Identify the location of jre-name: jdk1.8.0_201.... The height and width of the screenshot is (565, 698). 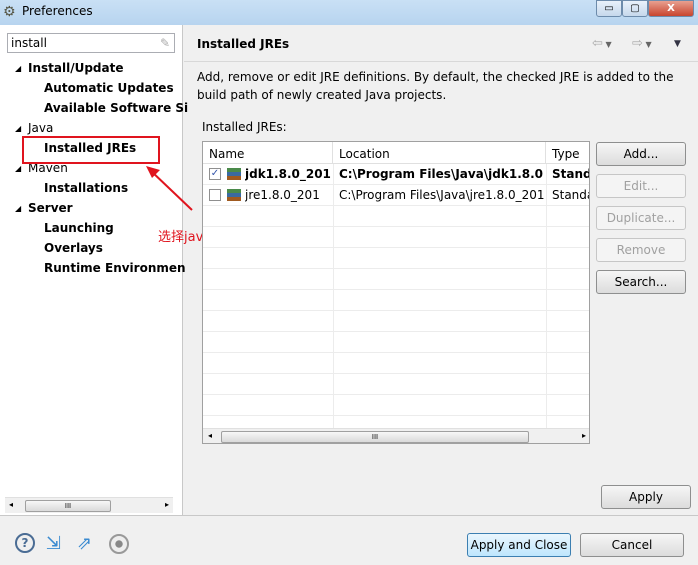
(288, 174).